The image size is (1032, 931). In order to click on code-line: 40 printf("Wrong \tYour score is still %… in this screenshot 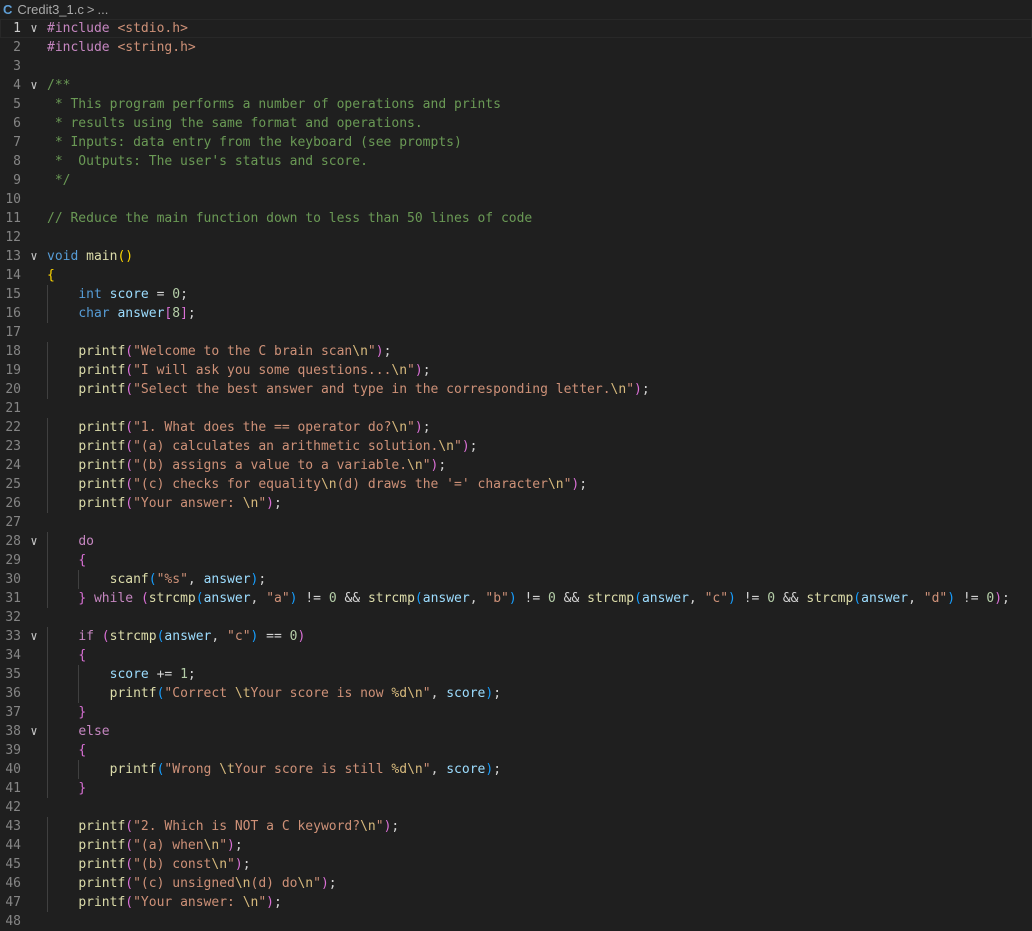, I will do `click(516, 769)`.